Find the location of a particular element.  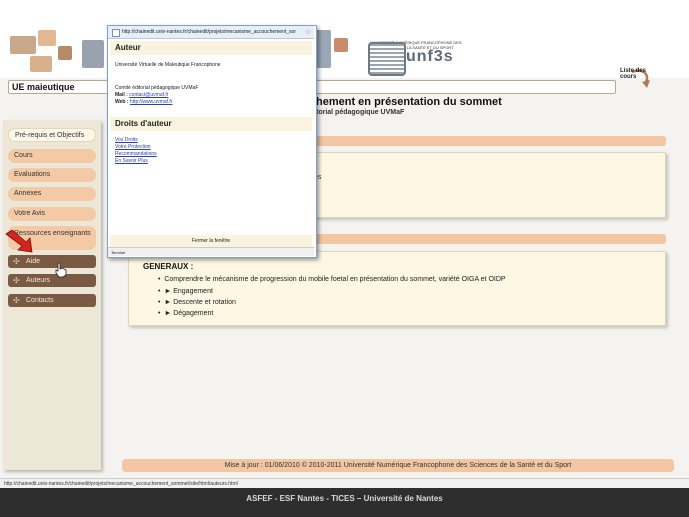

sidebar-item-votre-avis: Votre Avis is located at coordinates (52, 214).